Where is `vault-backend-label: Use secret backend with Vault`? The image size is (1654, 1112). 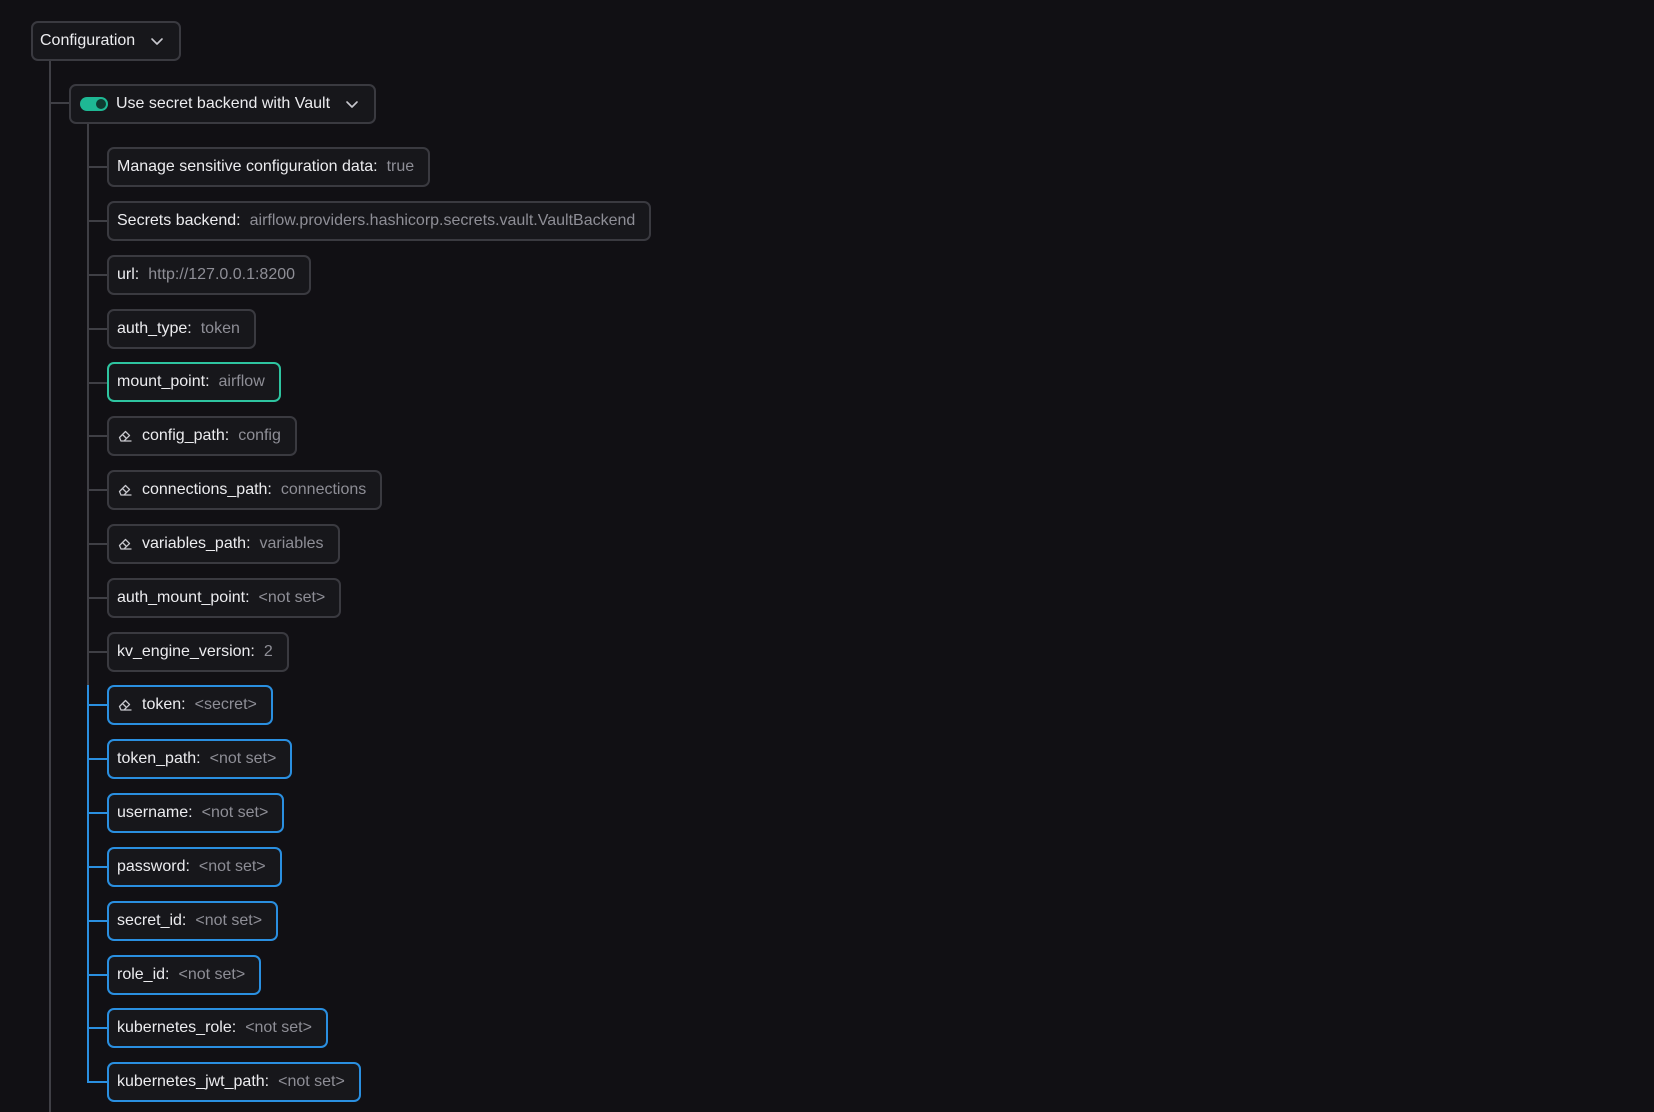
vault-backend-label: Use secret backend with Vault is located at coordinates (223, 103).